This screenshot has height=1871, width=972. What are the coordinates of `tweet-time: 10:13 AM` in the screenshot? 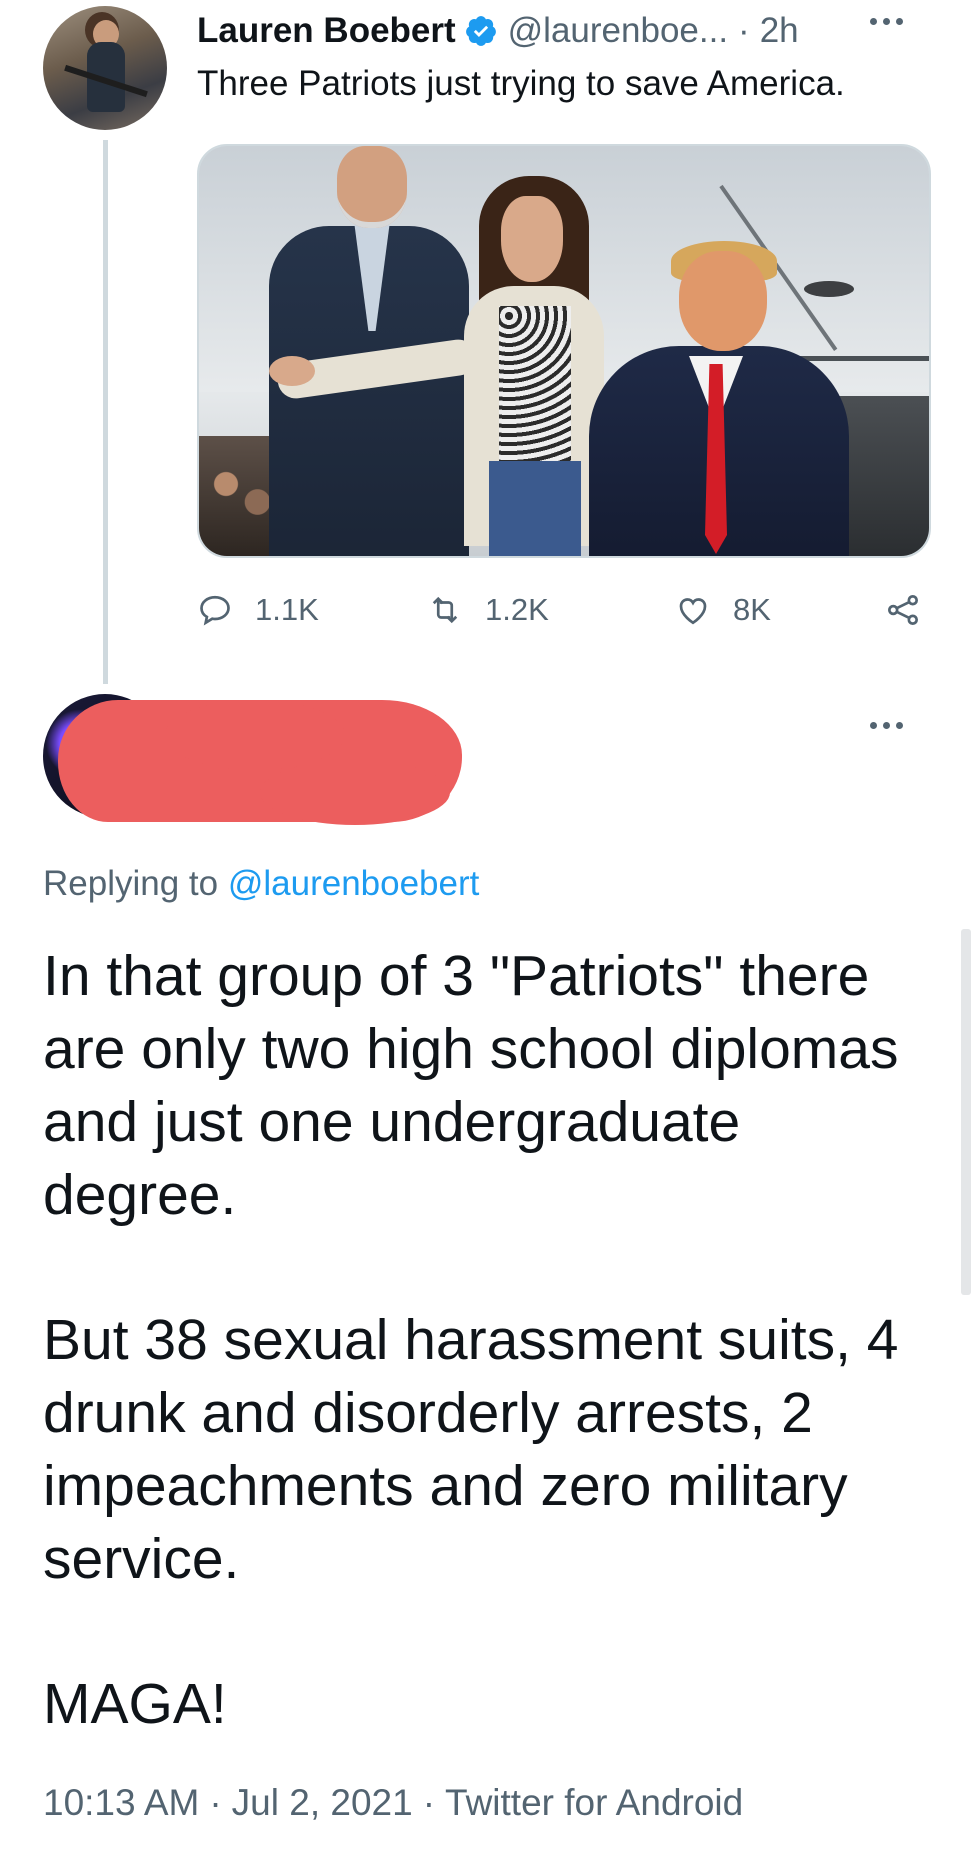 It's located at (121, 1802).